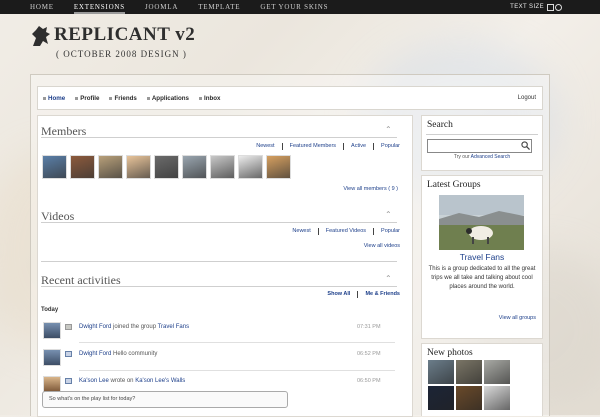  Describe the element at coordinates (50, 310) in the screenshot. I see `day-label: Today` at that location.